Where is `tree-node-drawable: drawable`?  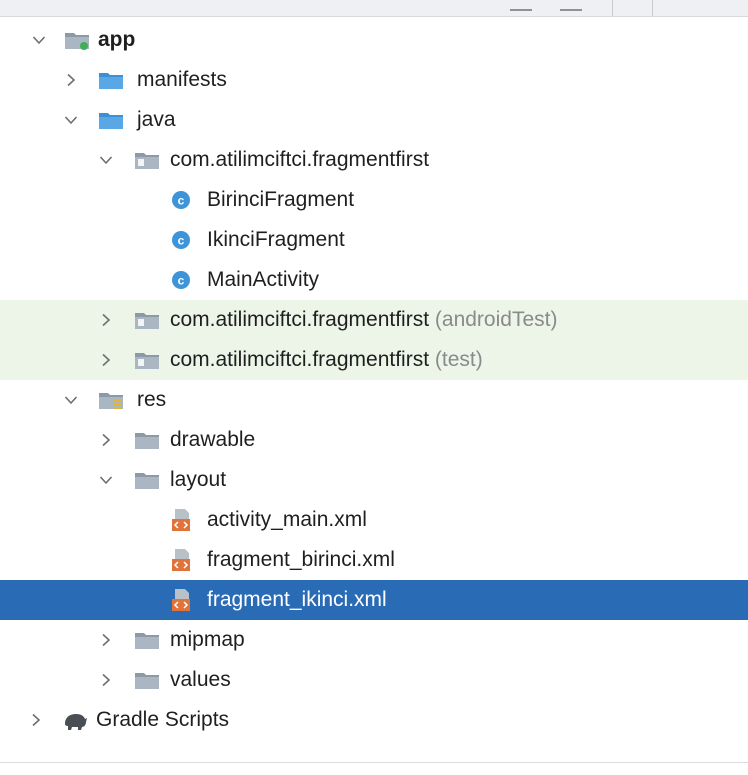 tree-node-drawable: drawable is located at coordinates (374, 440).